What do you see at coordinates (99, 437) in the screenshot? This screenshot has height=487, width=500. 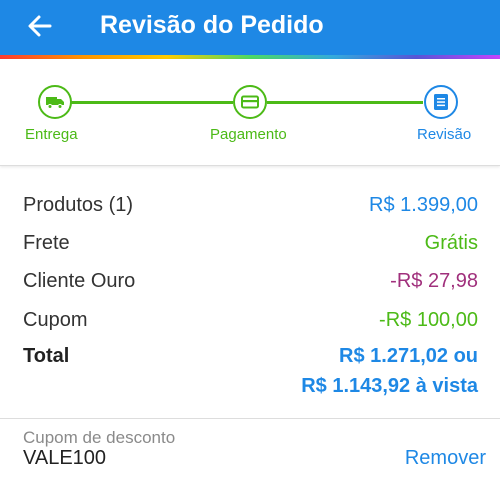 I see `coupon-label: Cupom de desconto` at bounding box center [99, 437].